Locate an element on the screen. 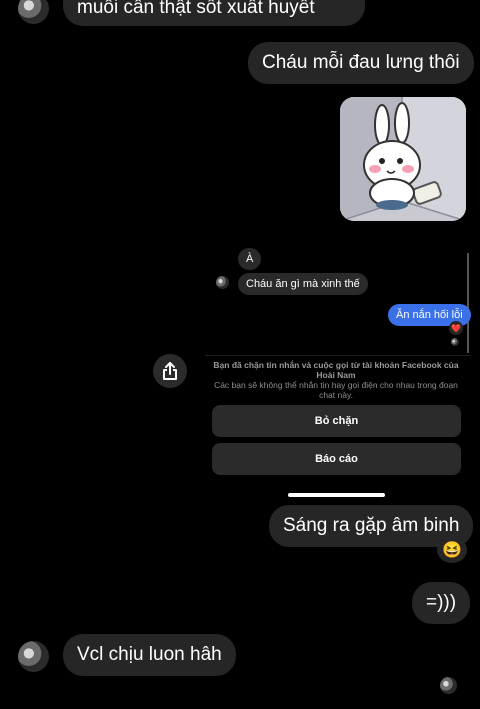 Image resolution: width=480 pixels, height=709 pixels. bunny-sticker-icon is located at coordinates (403, 159).